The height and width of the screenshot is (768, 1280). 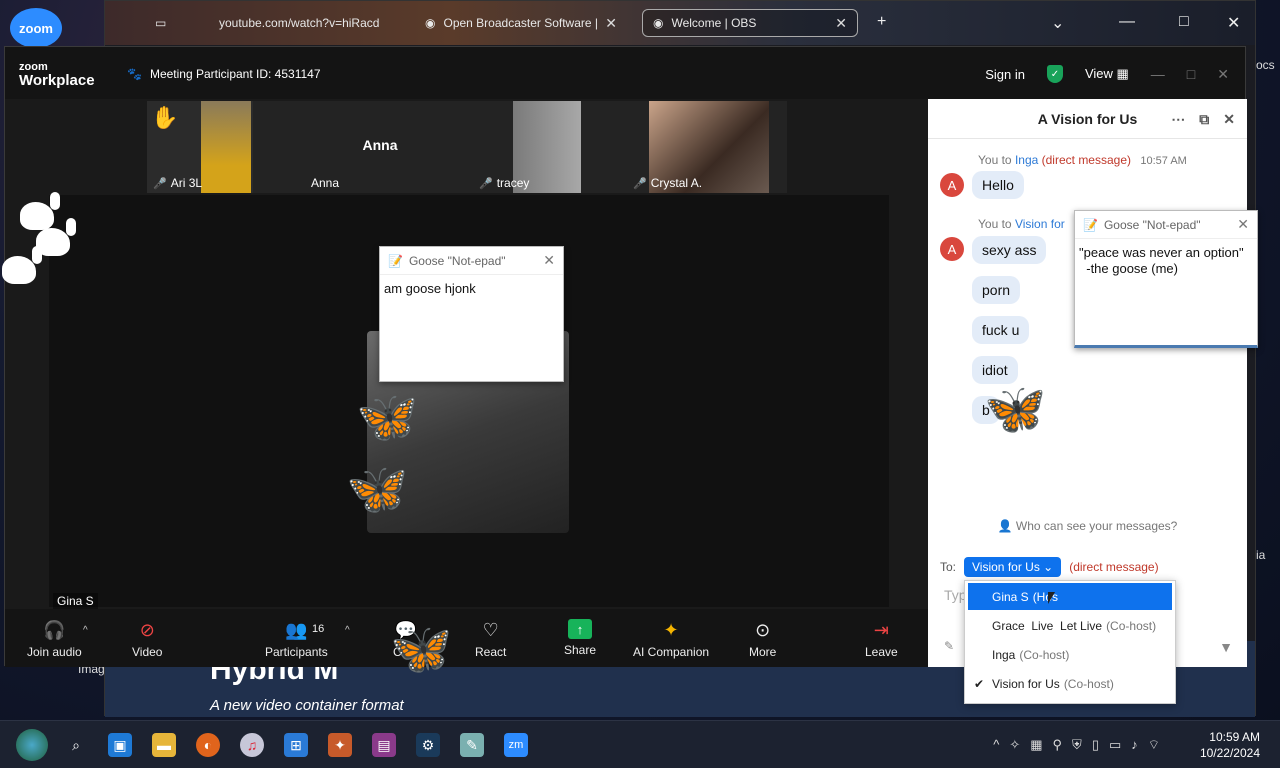 What do you see at coordinates (1261, 555) in the screenshot?
I see `desktop-label: ia` at bounding box center [1261, 555].